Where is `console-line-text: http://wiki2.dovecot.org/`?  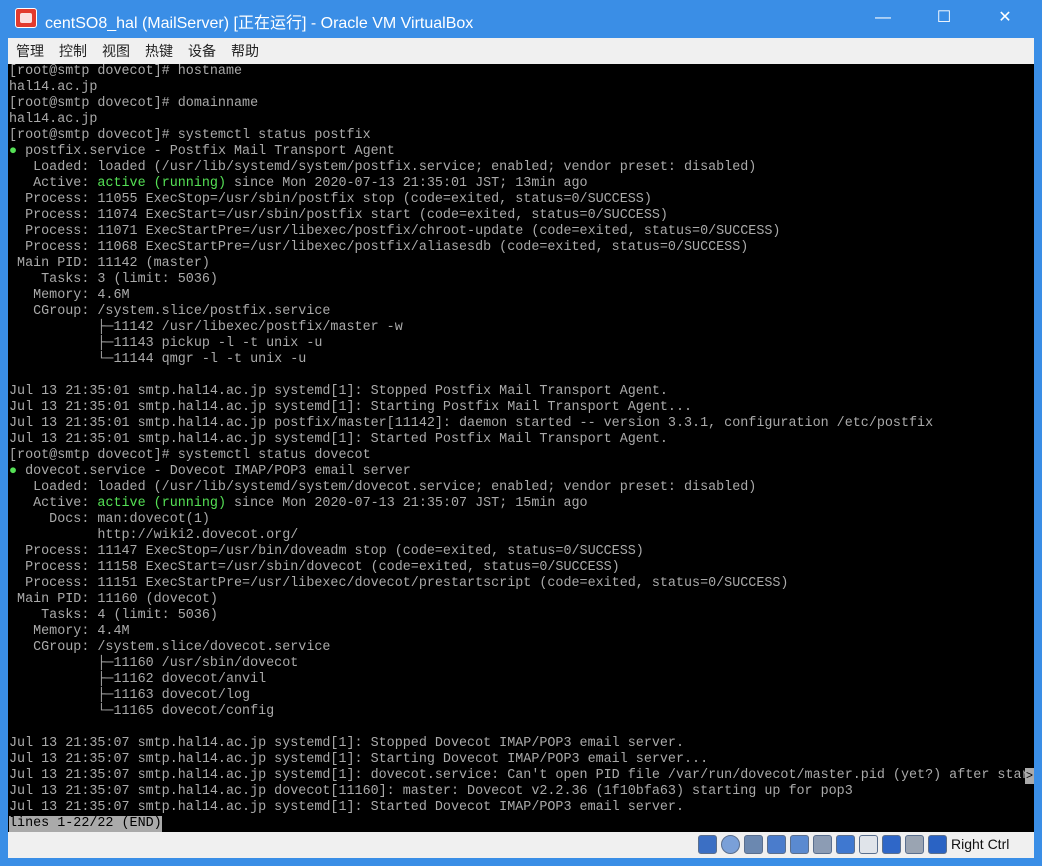
console-line-text: http://wiki2.dovecot.org/ is located at coordinates (154, 535).